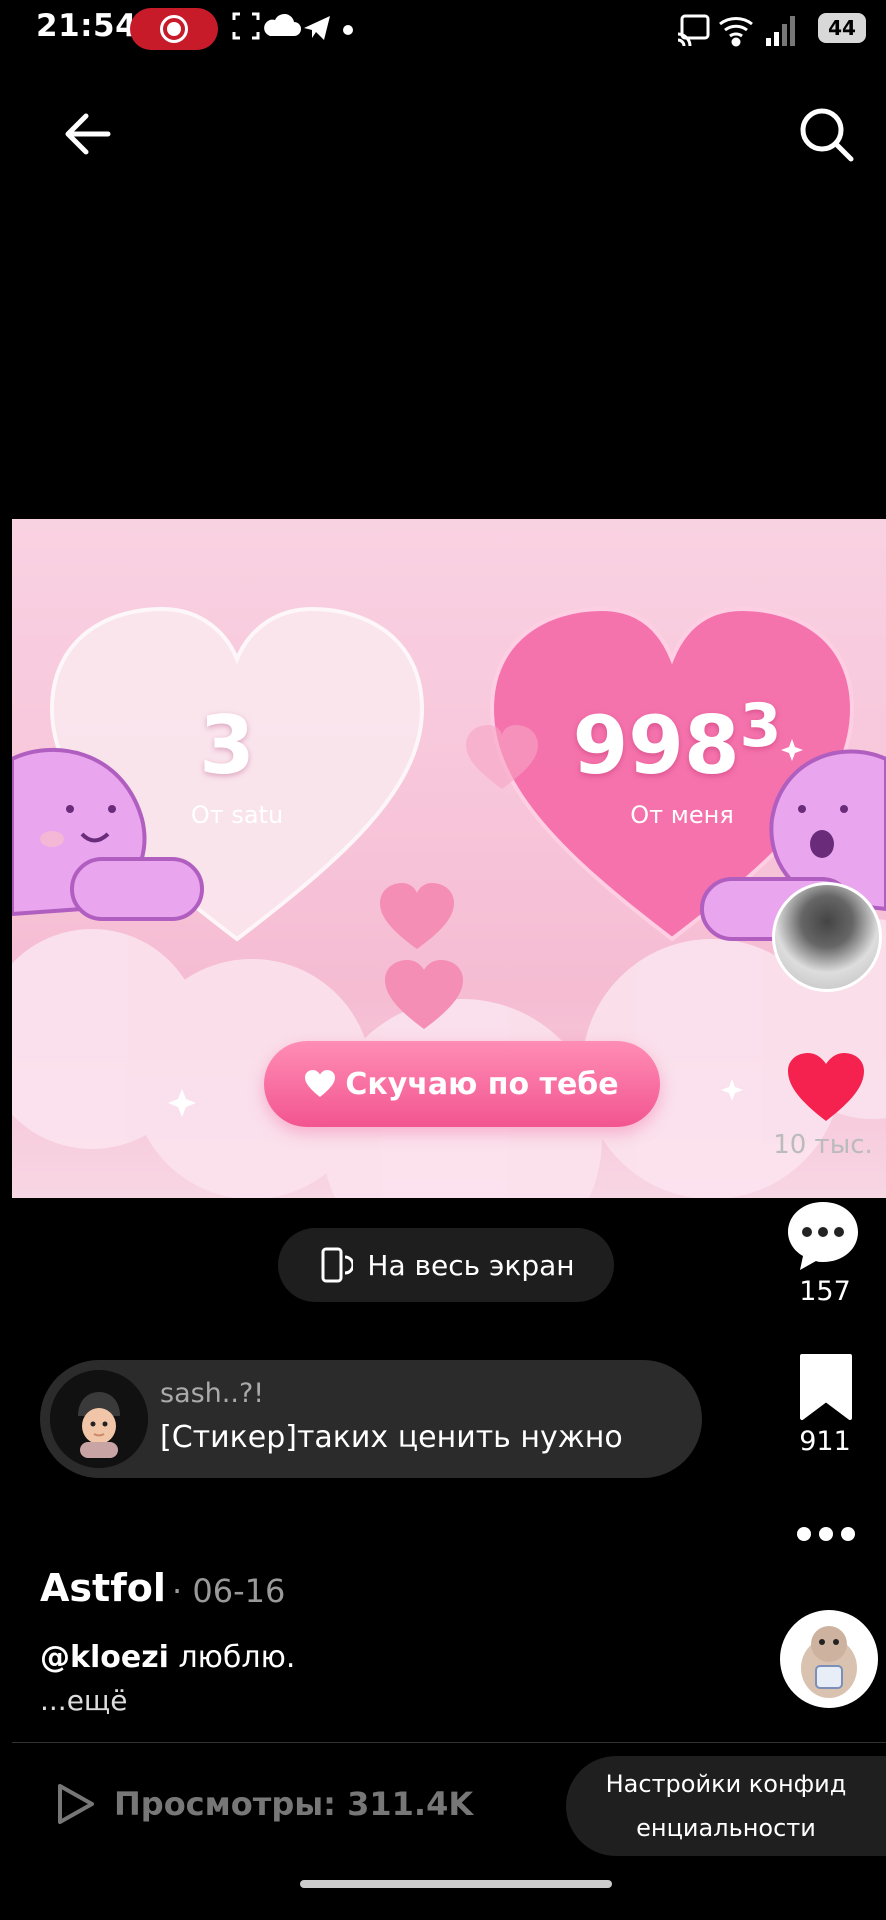 Image resolution: width=886 pixels, height=1920 pixels. Describe the element at coordinates (726, 1784) in the screenshot. I see `privacy-label-line1: Настройки конфид` at that location.